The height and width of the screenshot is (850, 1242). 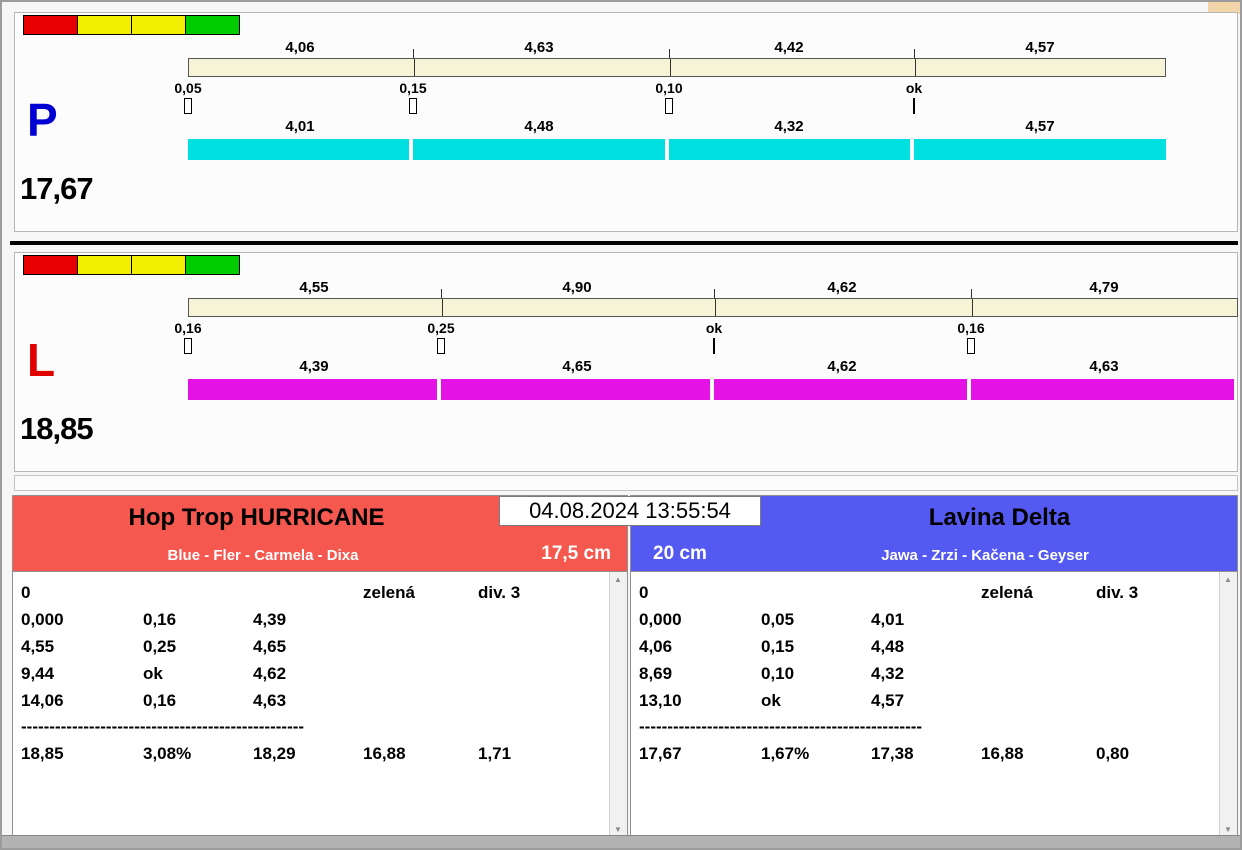 What do you see at coordinates (577, 366) in the screenshot?
I see `dog-split-label: 4,65` at bounding box center [577, 366].